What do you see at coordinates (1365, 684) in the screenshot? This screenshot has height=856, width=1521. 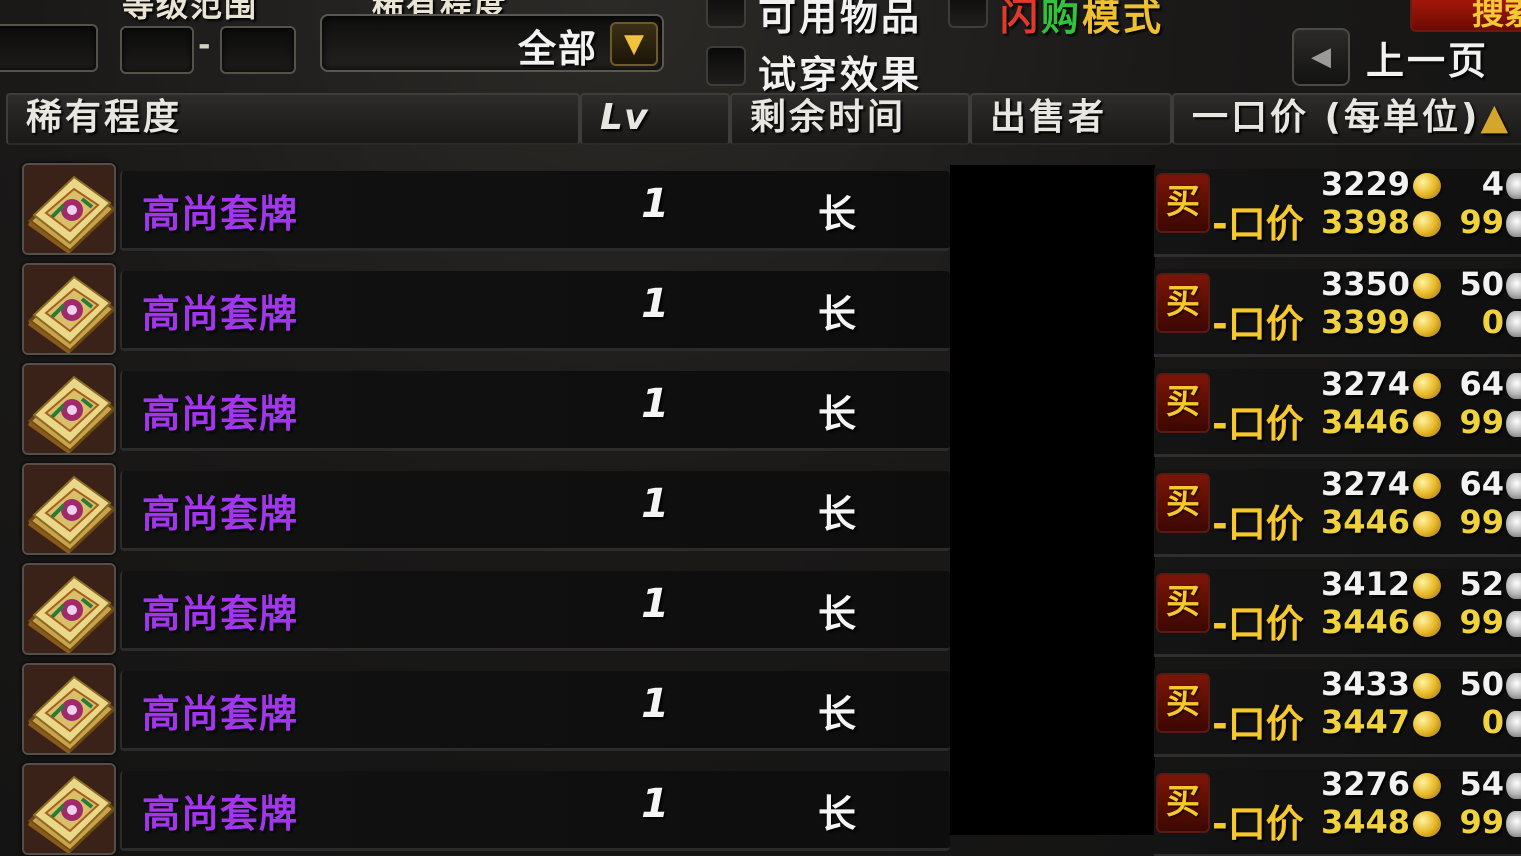 I see `bid-gold: 3433` at bounding box center [1365, 684].